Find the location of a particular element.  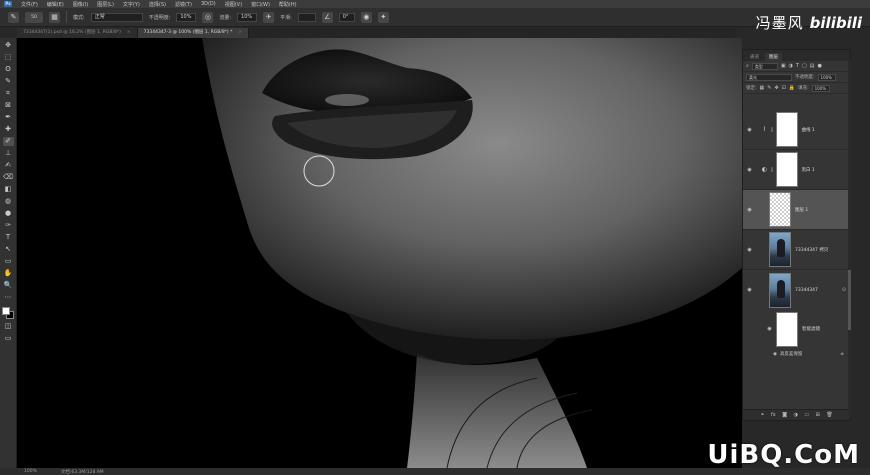

layers-scrollbar is located at coordinates (849, 237).